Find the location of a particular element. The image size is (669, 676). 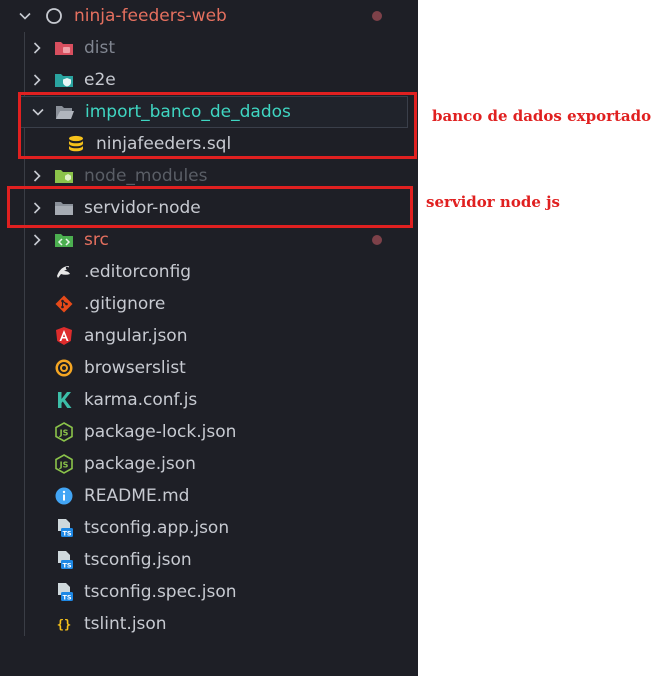

tree-item-label: package.json is located at coordinates (140, 464).